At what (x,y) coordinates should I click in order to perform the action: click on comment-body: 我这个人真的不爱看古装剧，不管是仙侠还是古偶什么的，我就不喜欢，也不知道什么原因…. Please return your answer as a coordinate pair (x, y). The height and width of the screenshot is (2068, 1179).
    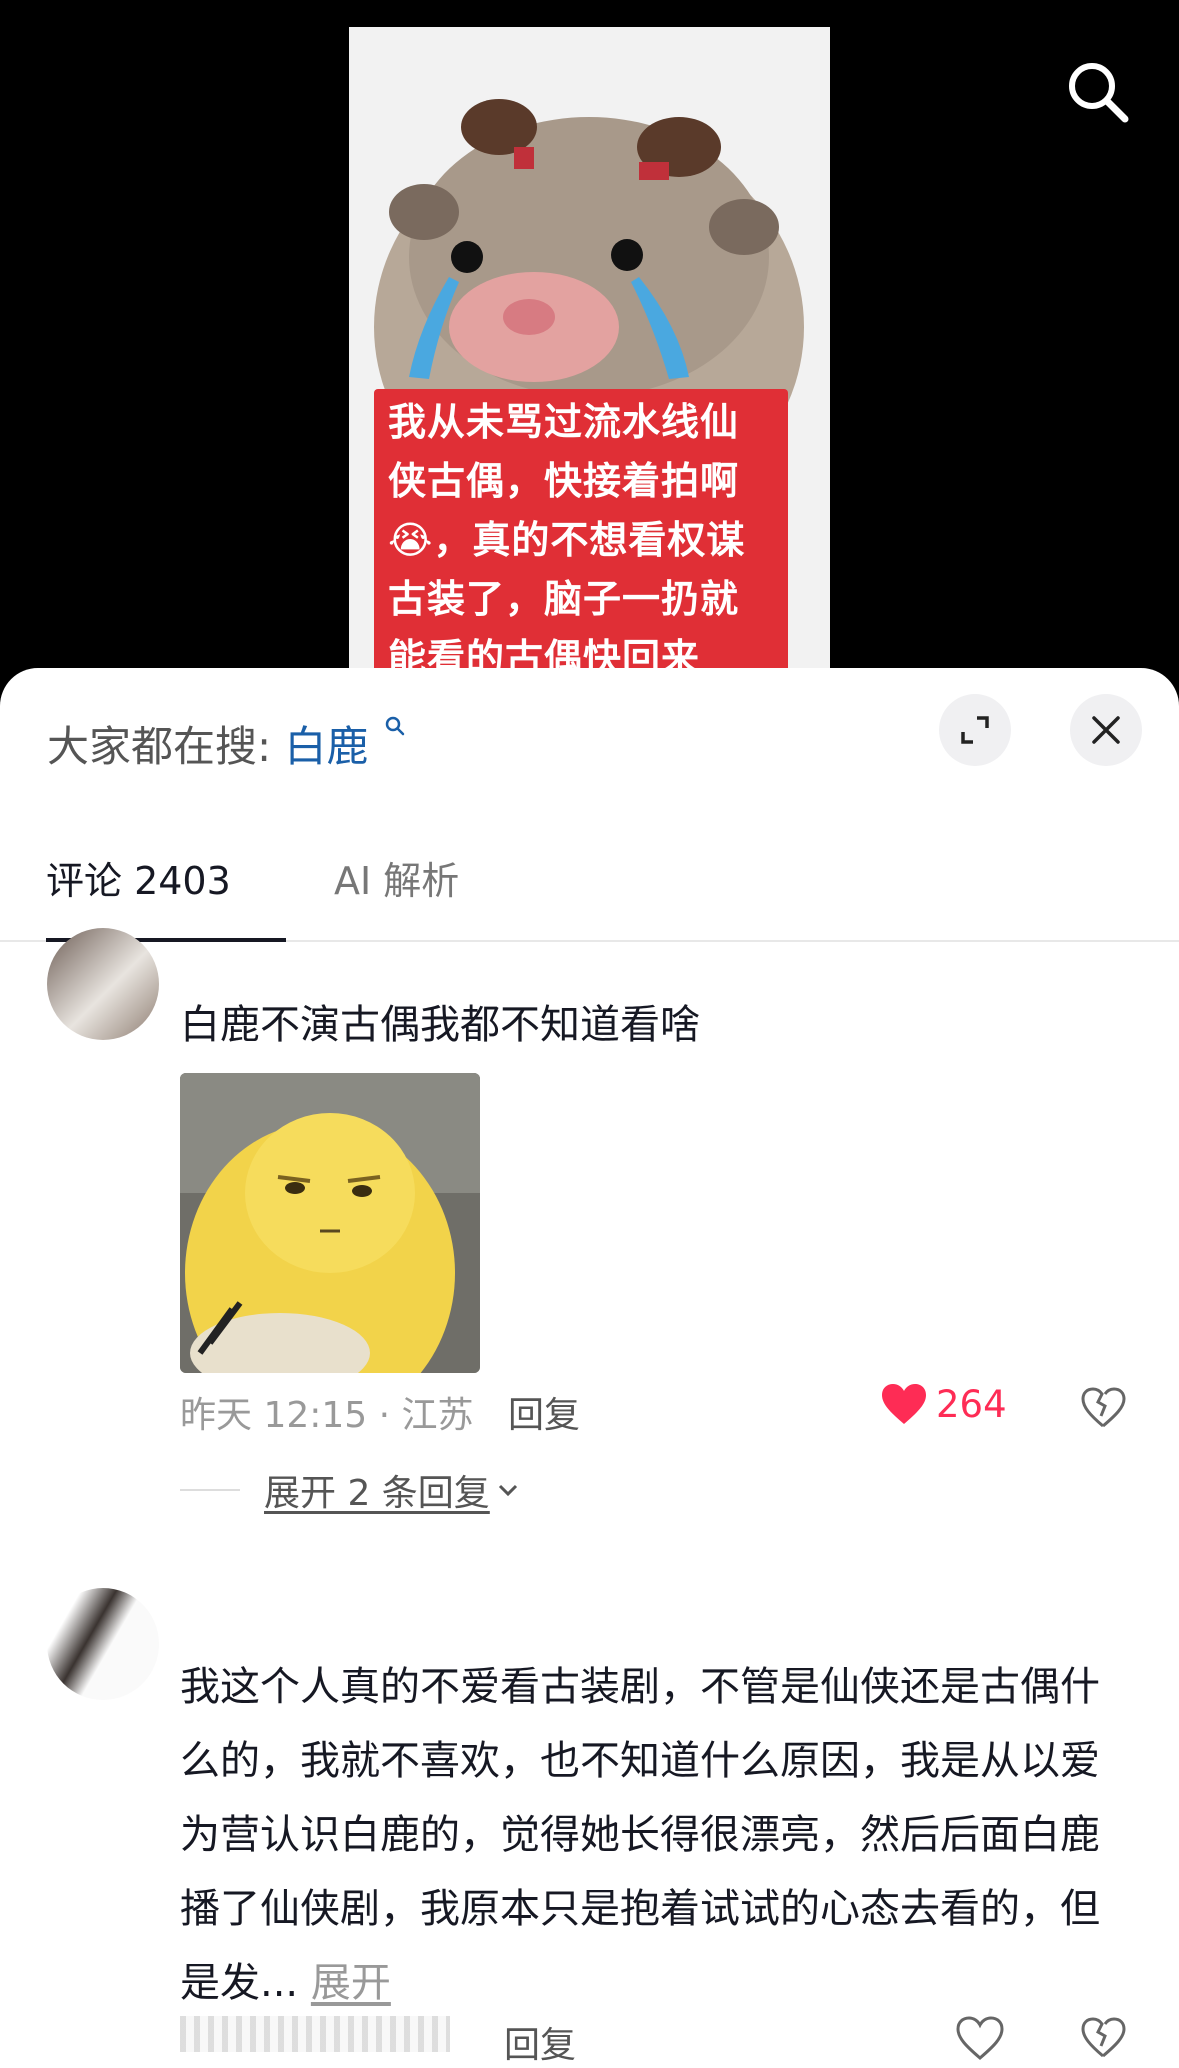
    Looking at the image, I should click on (640, 1835).